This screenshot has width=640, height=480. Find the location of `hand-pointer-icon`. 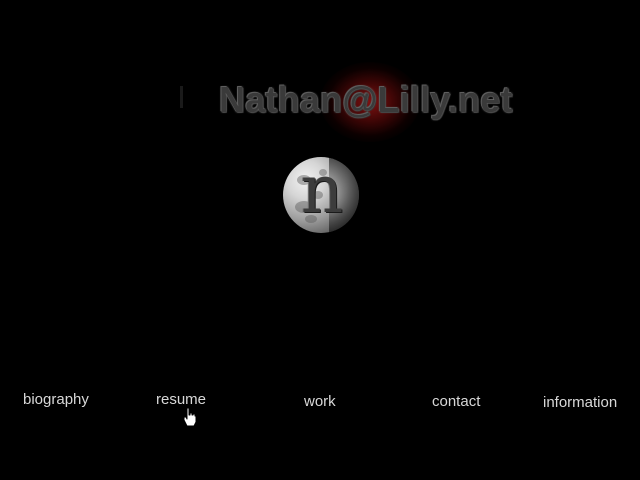

hand-pointer-icon is located at coordinates (190, 417).